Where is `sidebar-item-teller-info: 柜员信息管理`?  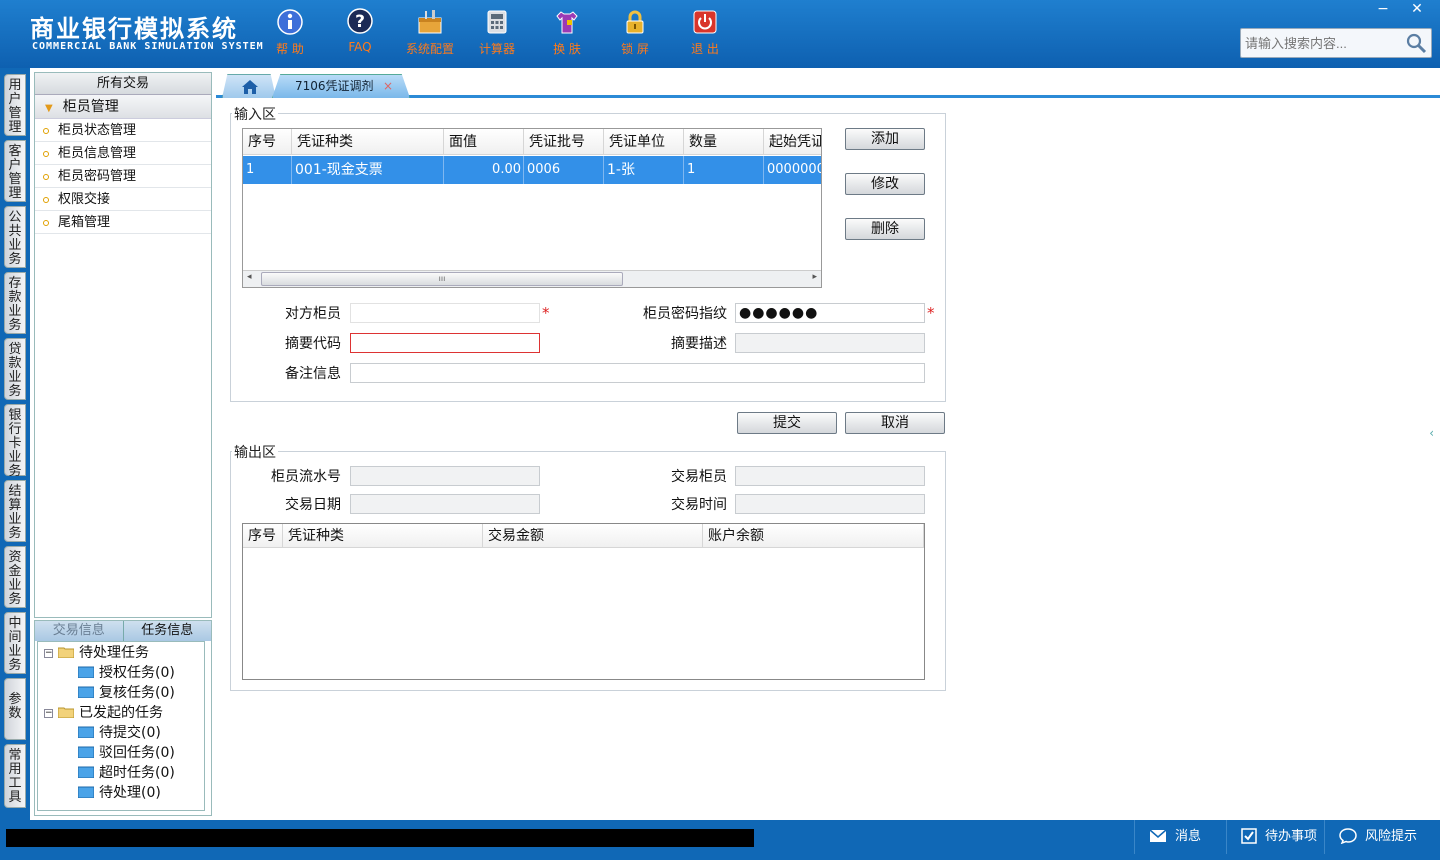 sidebar-item-teller-info: 柜员信息管理 is located at coordinates (123, 153).